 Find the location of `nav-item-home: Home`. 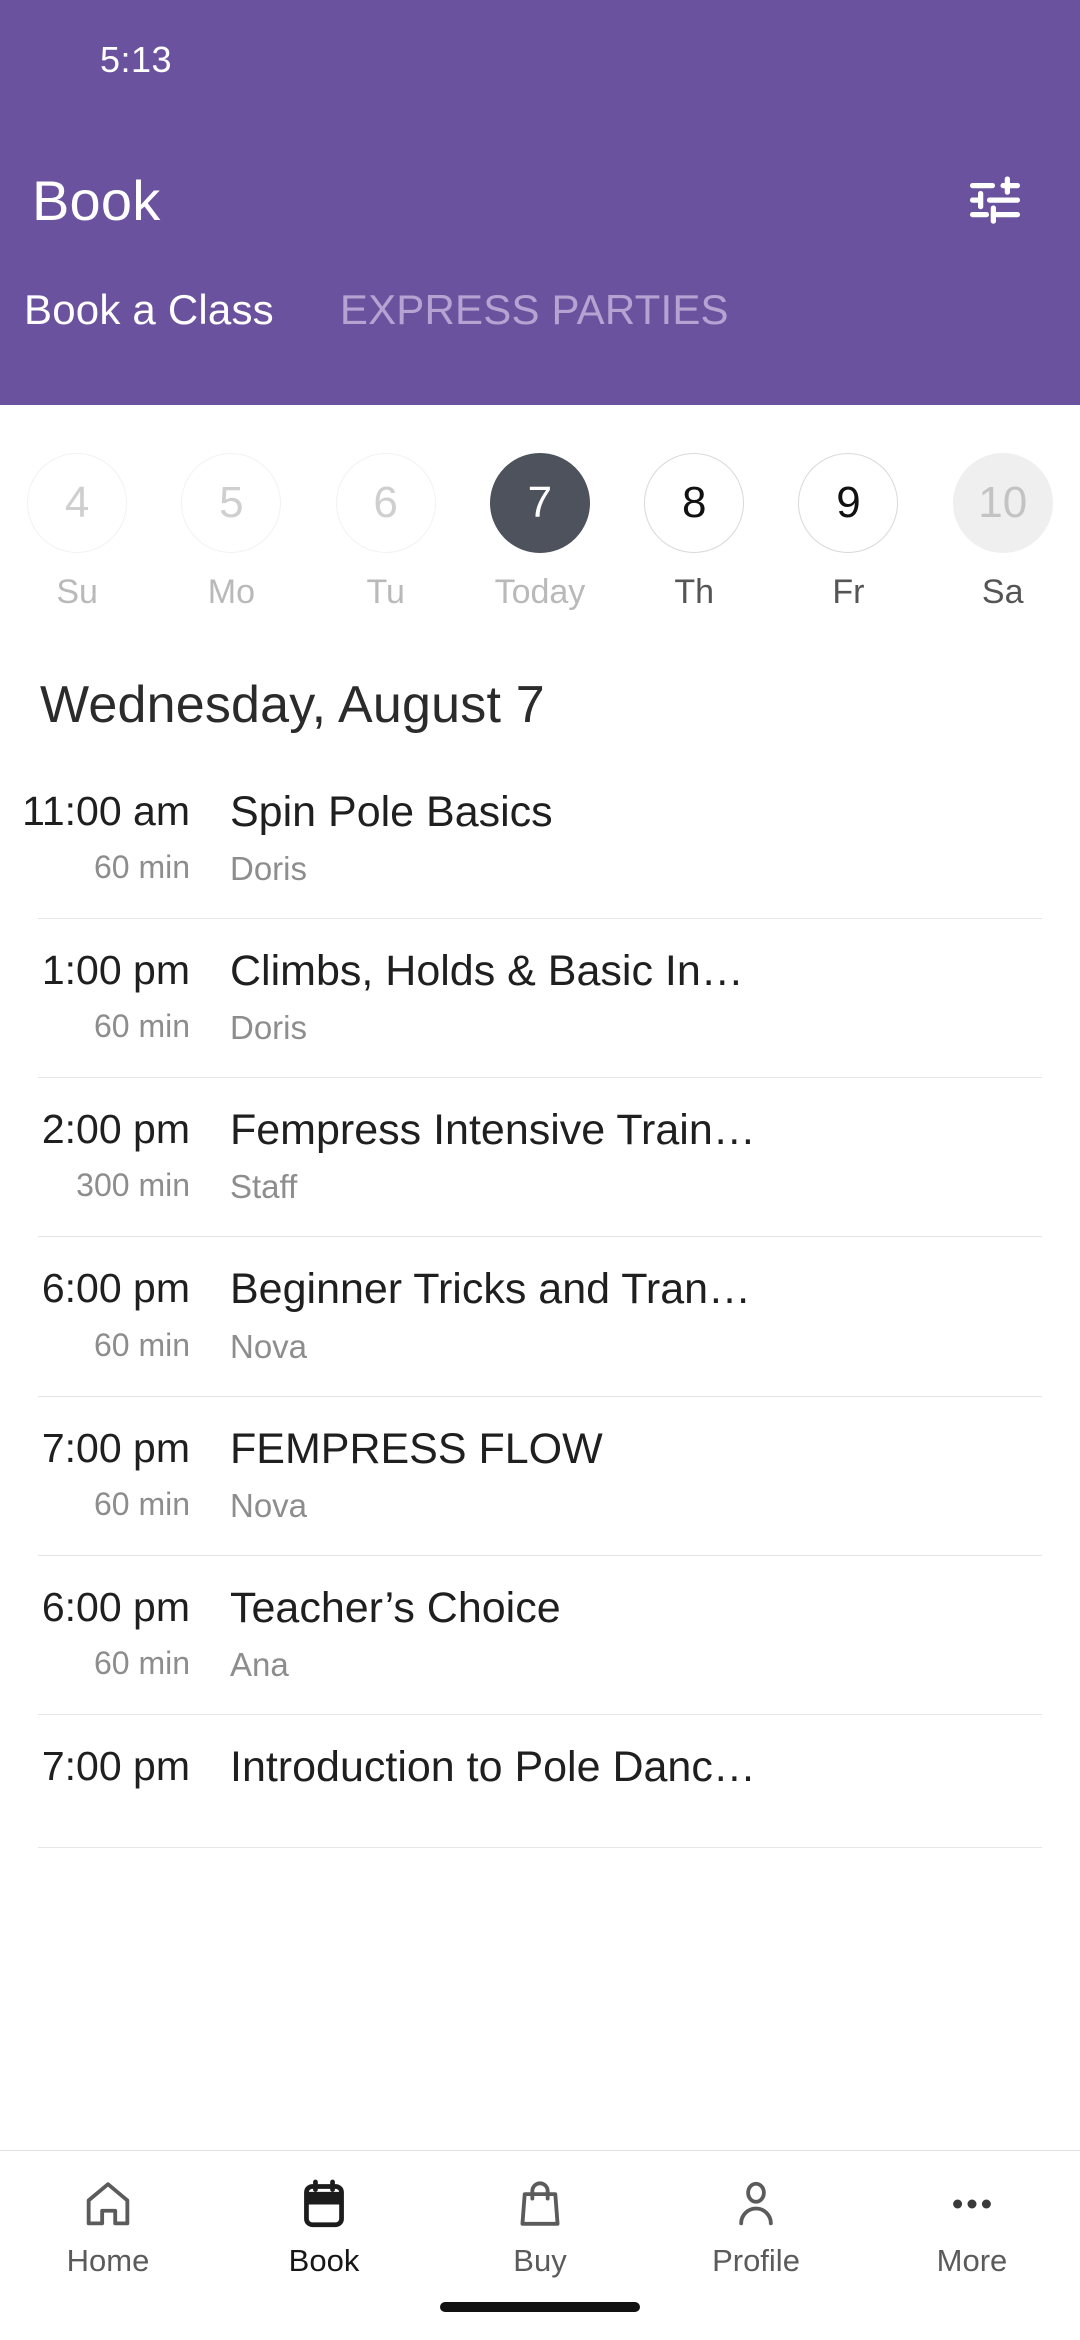

nav-item-home: Home is located at coordinates (108, 2226).